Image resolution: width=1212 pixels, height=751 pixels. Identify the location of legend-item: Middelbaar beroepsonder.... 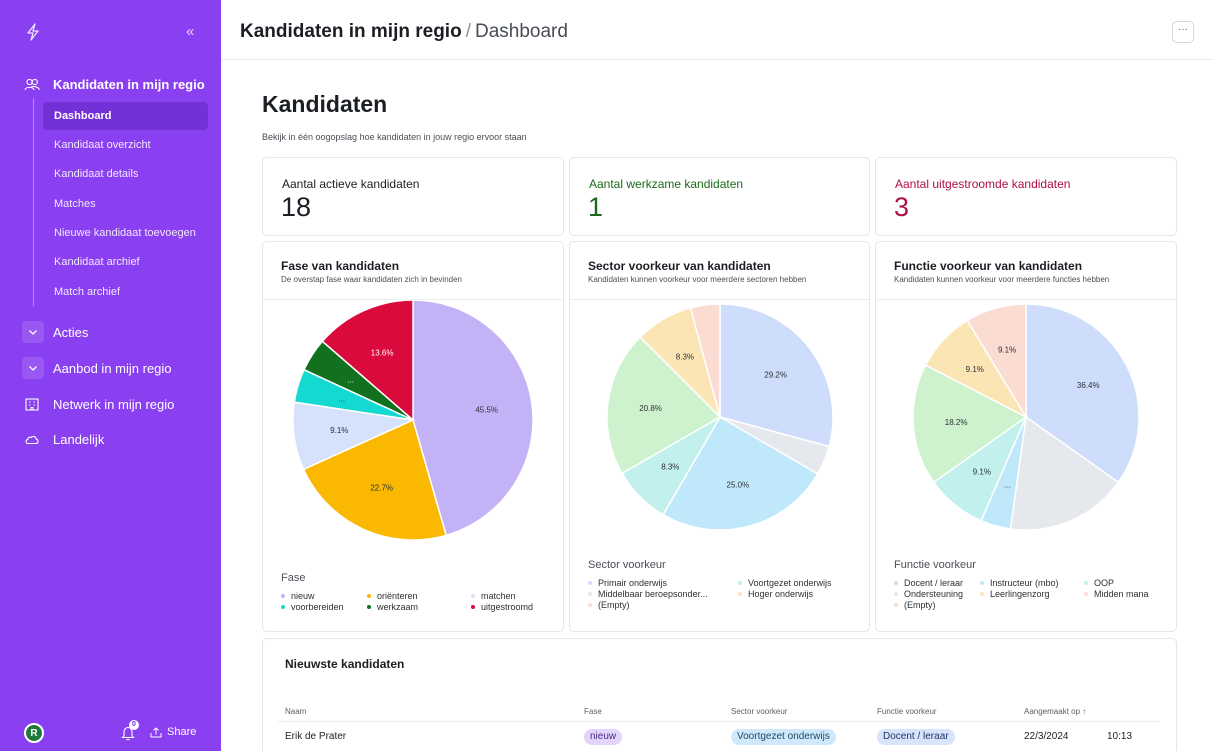
(648, 594).